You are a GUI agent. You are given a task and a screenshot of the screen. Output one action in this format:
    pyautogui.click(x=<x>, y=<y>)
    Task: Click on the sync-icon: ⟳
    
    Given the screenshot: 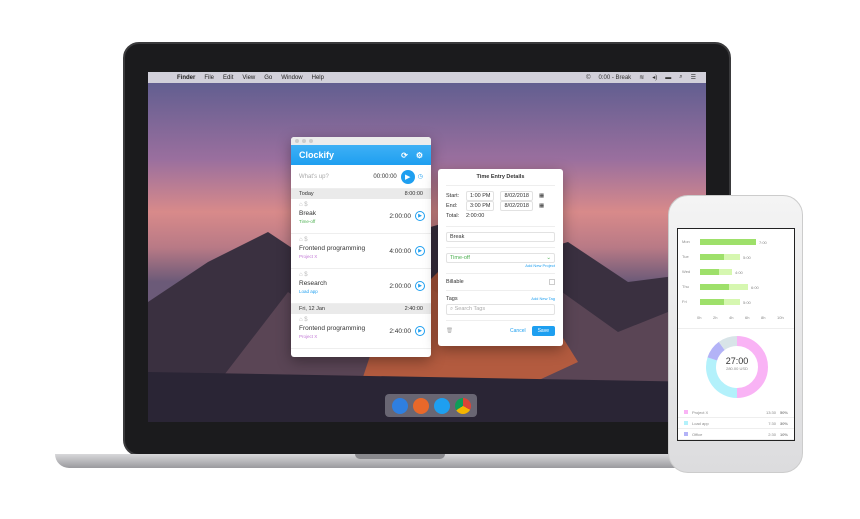 What is the action you would take?
    pyautogui.click(x=404, y=155)
    